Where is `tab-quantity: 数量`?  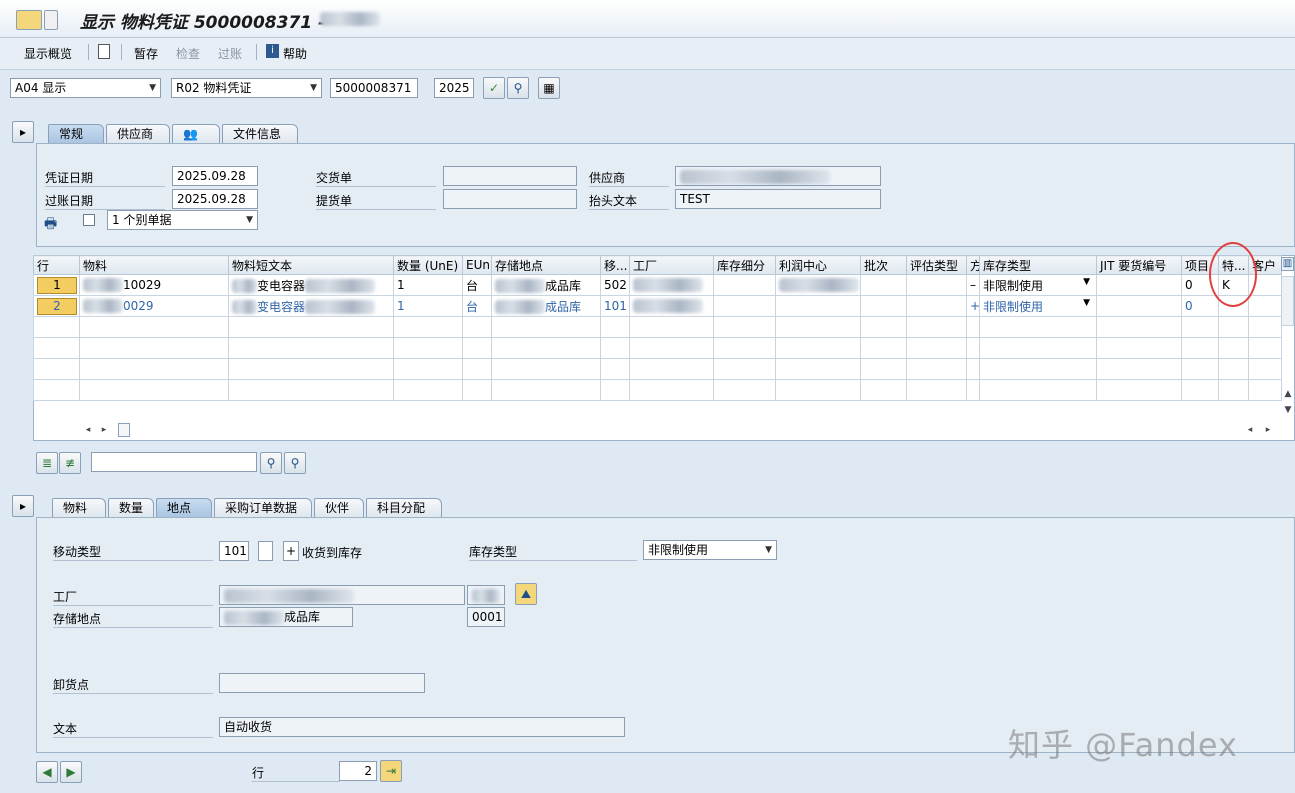
tab-quantity: 数量 is located at coordinates (131, 508).